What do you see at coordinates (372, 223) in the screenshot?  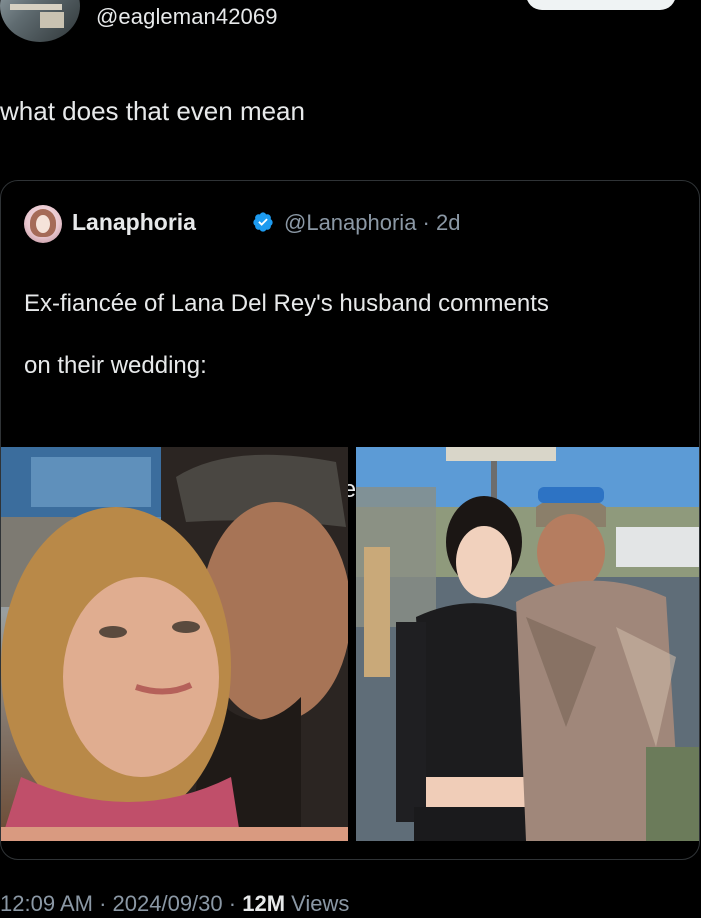 I see `quoted-author-handle-time: @Lanaphoria · 2d` at bounding box center [372, 223].